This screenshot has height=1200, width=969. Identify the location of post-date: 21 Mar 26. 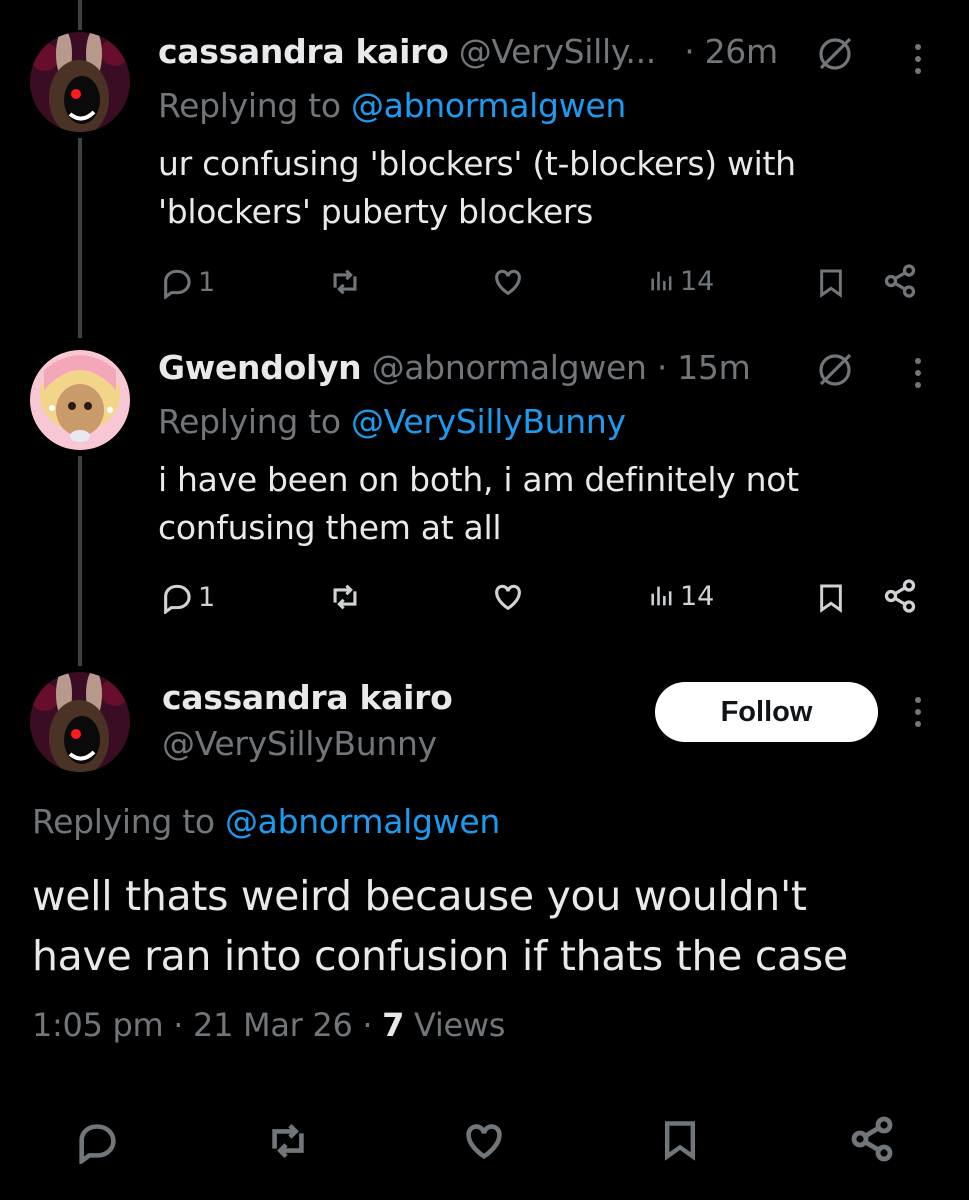
(273, 1025).